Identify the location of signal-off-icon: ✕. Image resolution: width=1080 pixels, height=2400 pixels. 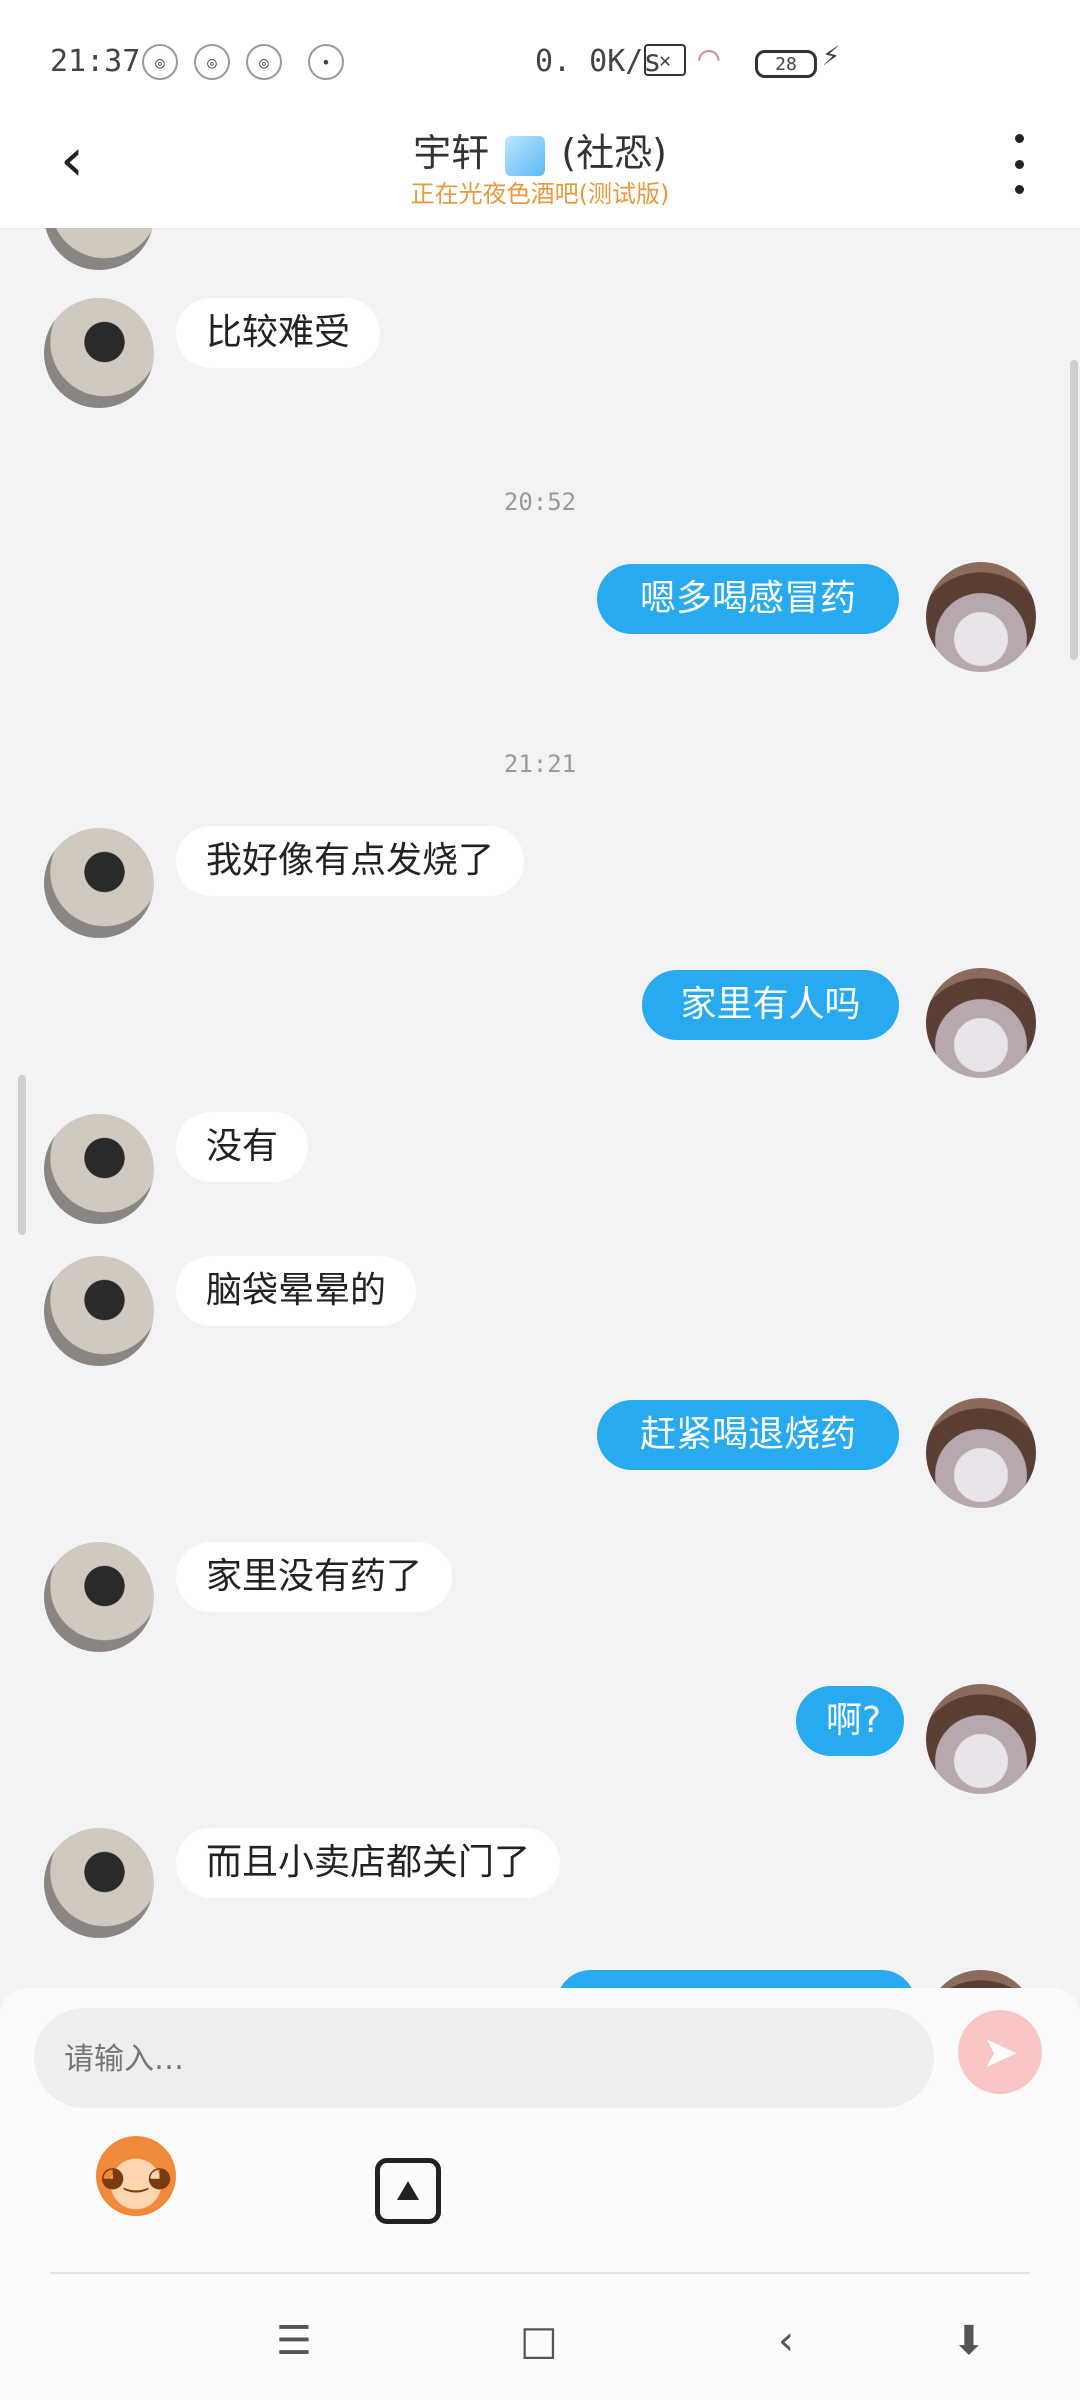
(665, 60).